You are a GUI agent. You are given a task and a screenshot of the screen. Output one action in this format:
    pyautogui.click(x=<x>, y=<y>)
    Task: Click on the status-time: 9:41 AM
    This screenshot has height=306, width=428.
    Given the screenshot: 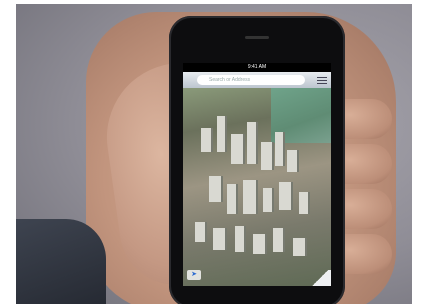 What is the action you would take?
    pyautogui.click(x=257, y=67)
    